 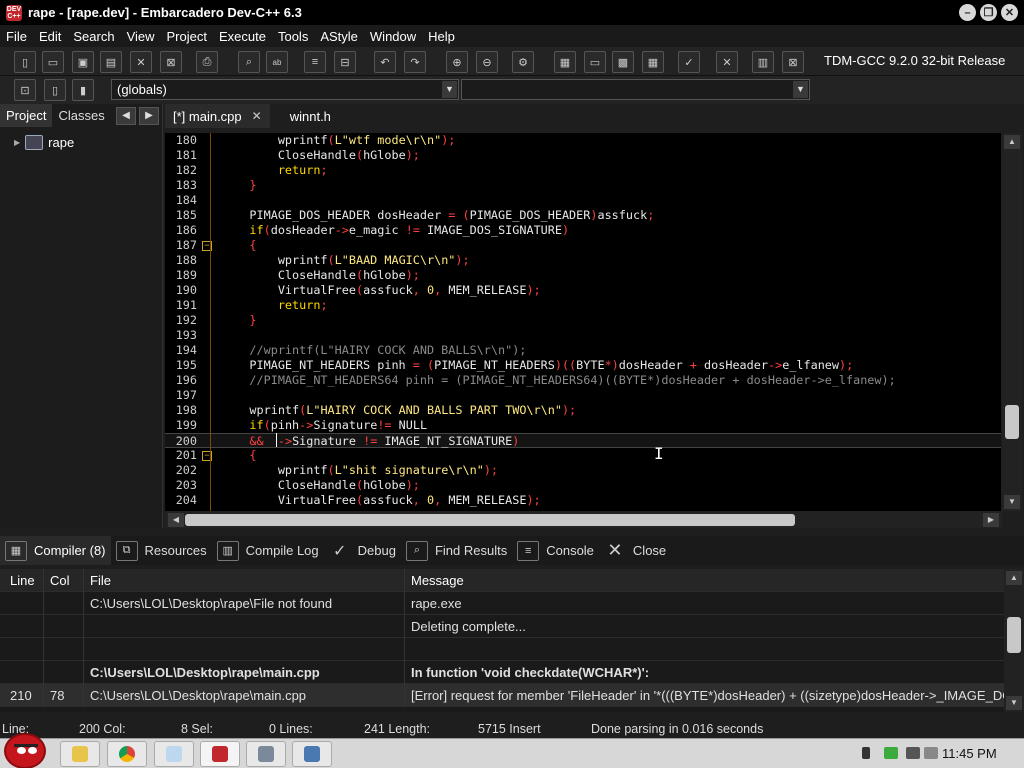 What do you see at coordinates (583, 260) in the screenshot?
I see `code-line: 188 wprintf(L"BAAD MAGIC\r\n");` at bounding box center [583, 260].